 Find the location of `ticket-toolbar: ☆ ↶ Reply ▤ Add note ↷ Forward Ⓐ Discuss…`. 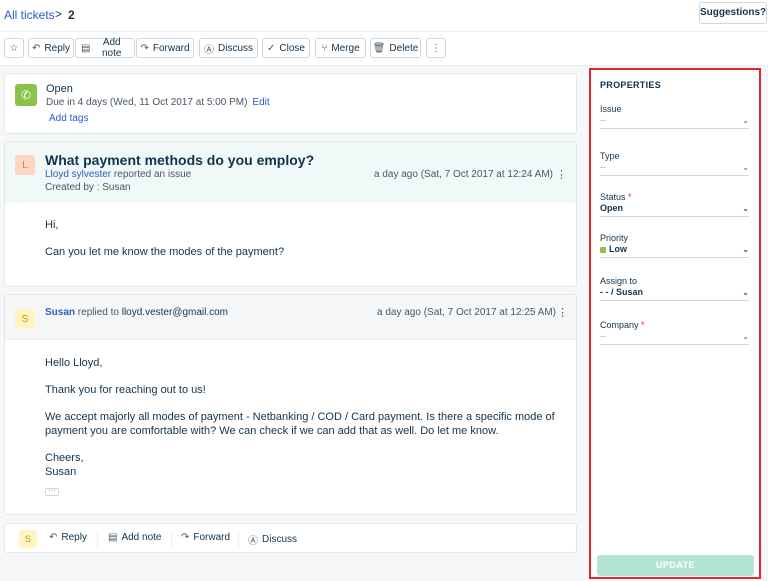

ticket-toolbar: ☆ ↶ Reply ▤ Add note ↷ Forward Ⓐ Discuss… is located at coordinates (384, 49).